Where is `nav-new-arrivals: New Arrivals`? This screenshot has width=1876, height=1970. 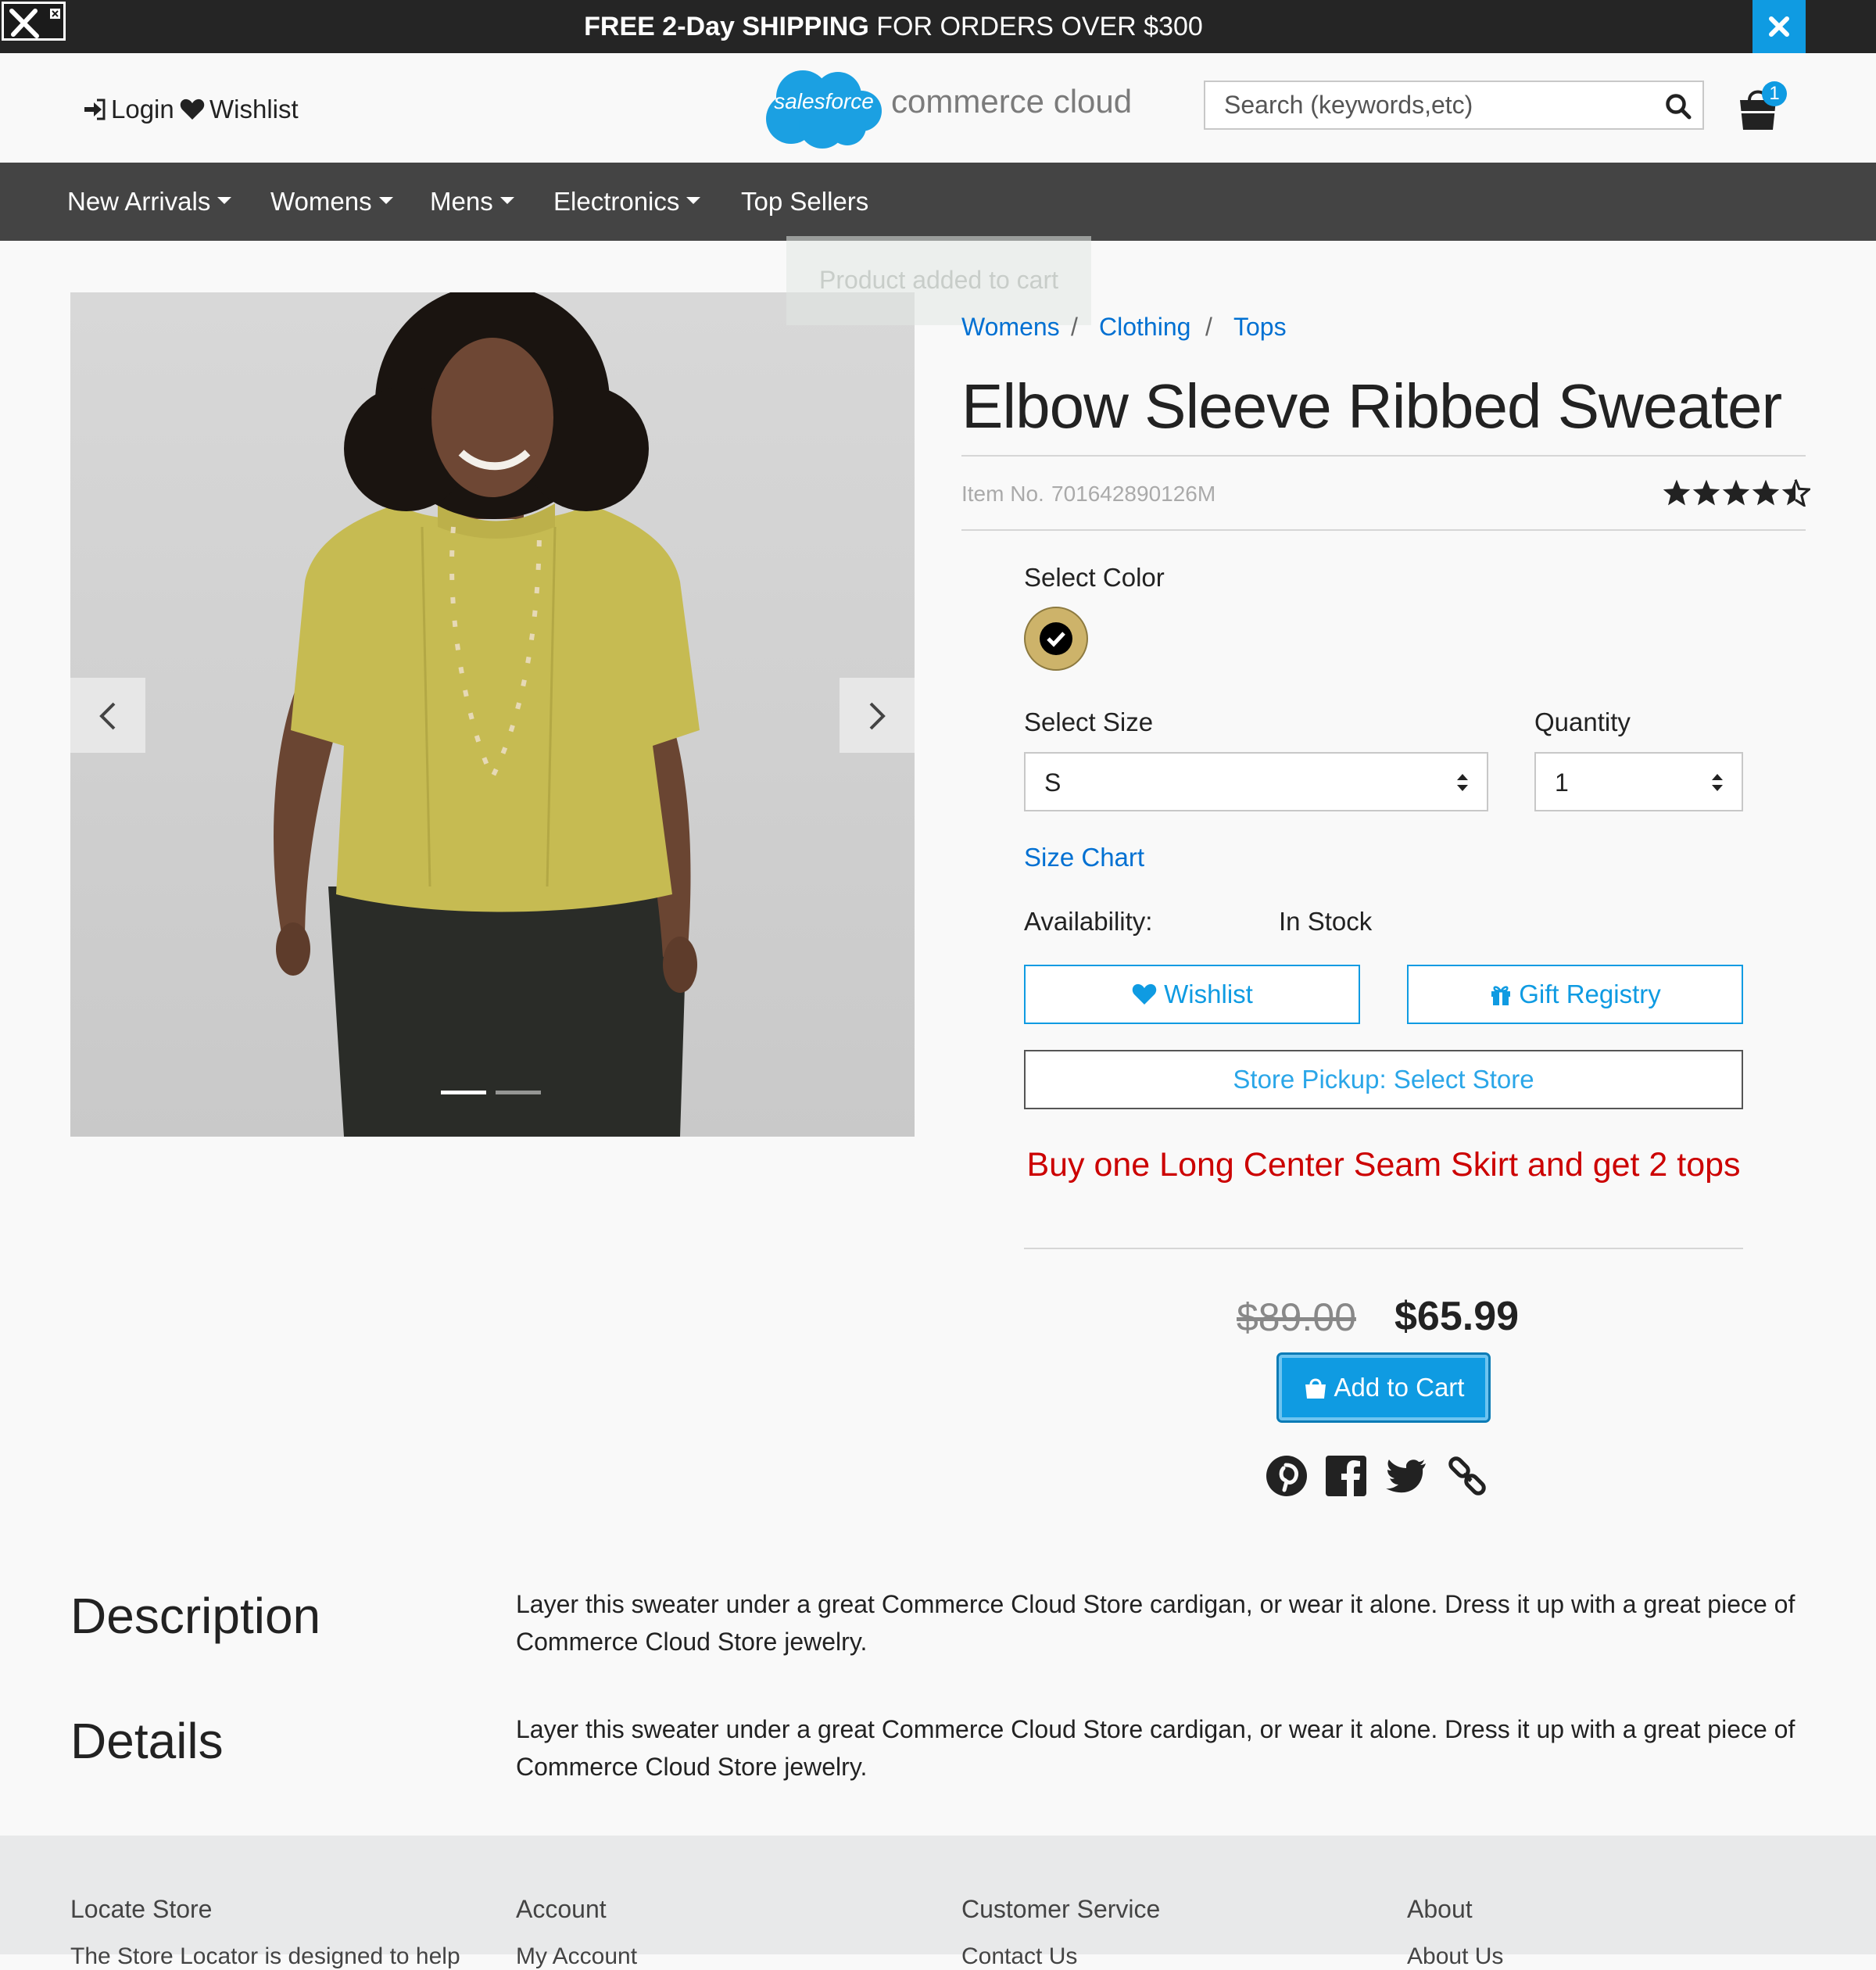
nav-new-arrivals: New Arrivals is located at coordinates (149, 201).